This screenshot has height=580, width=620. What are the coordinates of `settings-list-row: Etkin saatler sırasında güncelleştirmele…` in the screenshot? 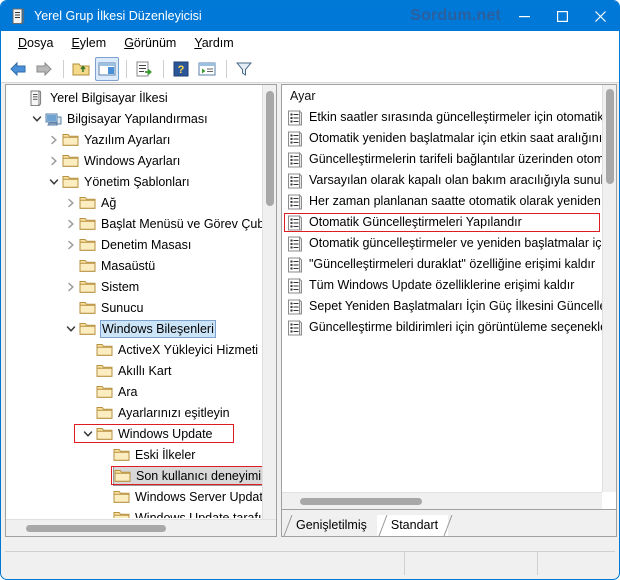 It's located at (442, 117).